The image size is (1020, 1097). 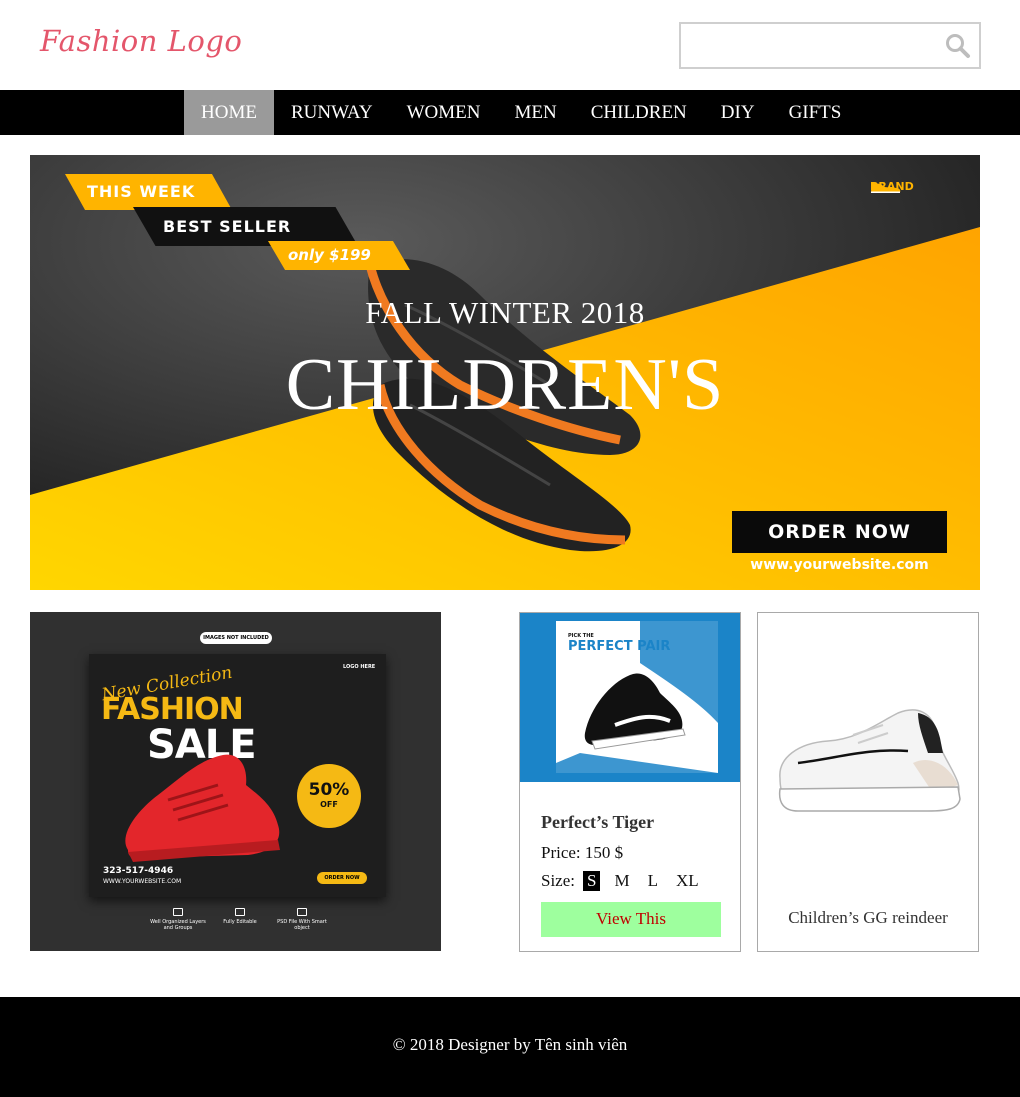 What do you see at coordinates (958, 46) in the screenshot?
I see `search-icon` at bounding box center [958, 46].